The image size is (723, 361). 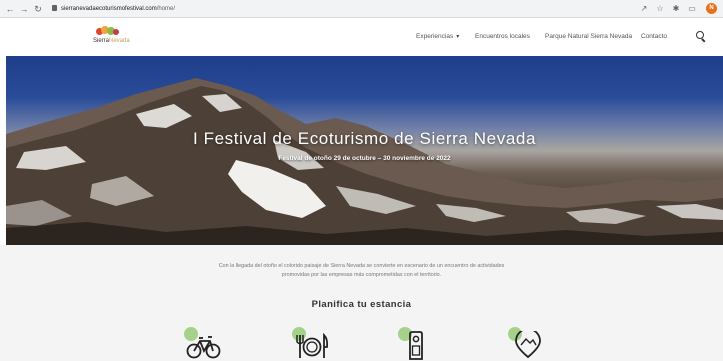 I want to click on feature-accommodation, so click(x=418, y=344).